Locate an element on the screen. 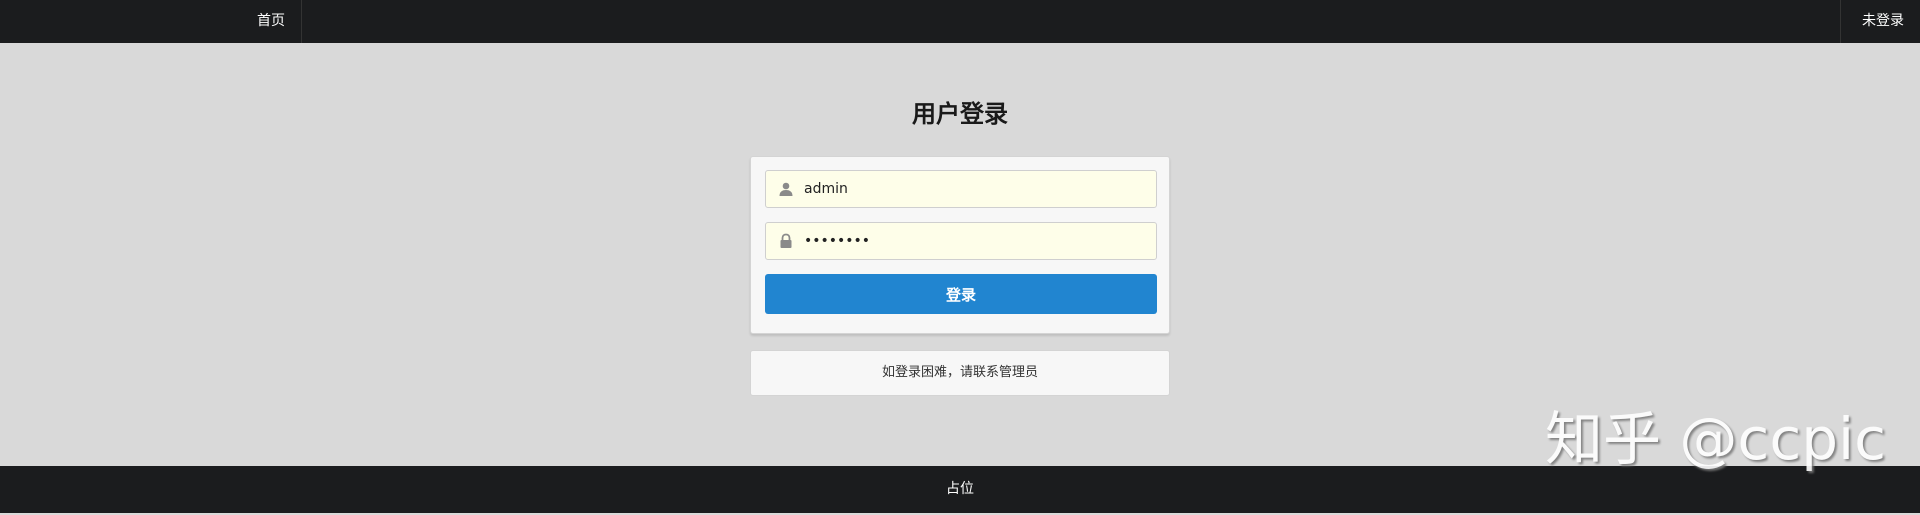 The height and width of the screenshot is (515, 1920). watermark: 知乎 @ccpic is located at coordinates (1716, 439).